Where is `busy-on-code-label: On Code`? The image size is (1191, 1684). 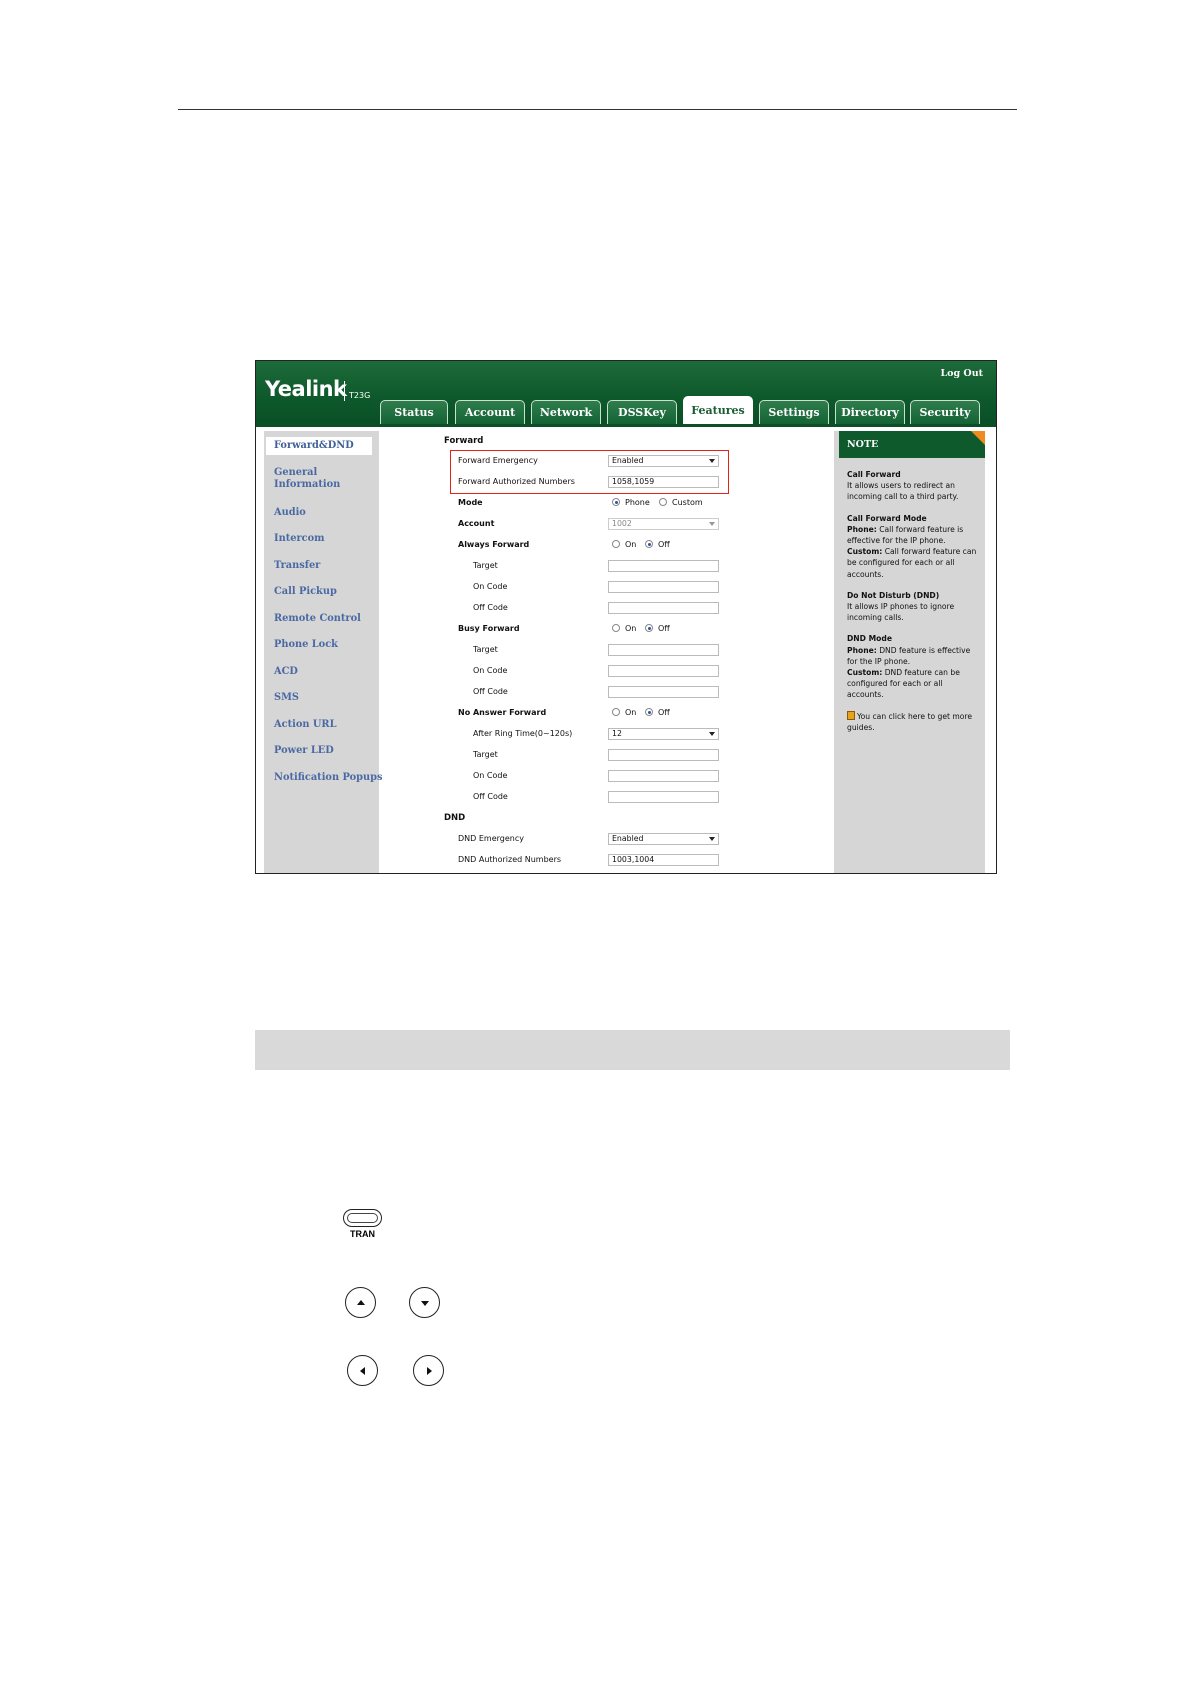
busy-on-code-label: On Code is located at coordinates (490, 670).